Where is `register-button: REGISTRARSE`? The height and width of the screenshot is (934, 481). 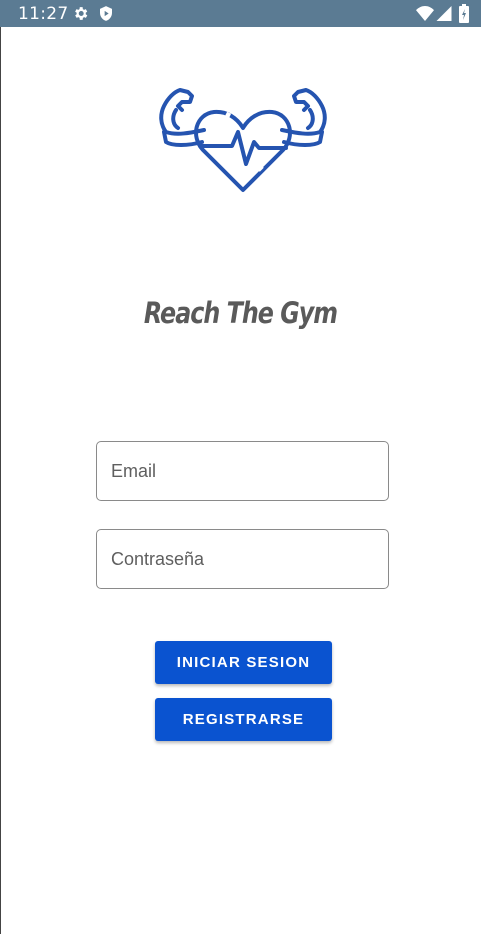 register-button: REGISTRARSE is located at coordinates (243, 719).